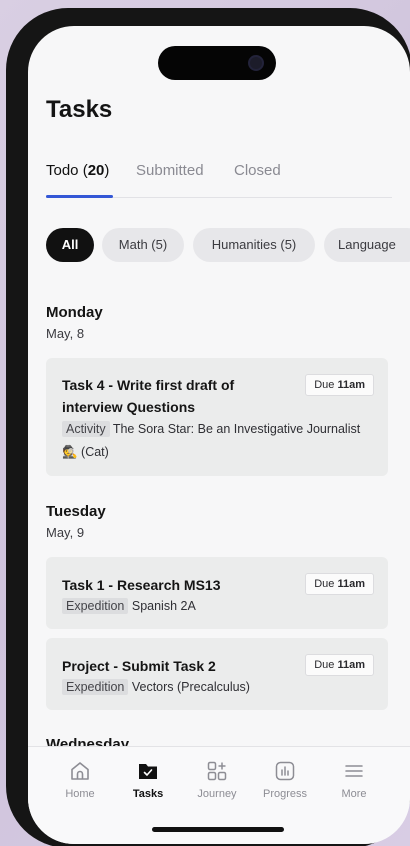  I want to click on tab-submitted: Submitted, so click(170, 170).